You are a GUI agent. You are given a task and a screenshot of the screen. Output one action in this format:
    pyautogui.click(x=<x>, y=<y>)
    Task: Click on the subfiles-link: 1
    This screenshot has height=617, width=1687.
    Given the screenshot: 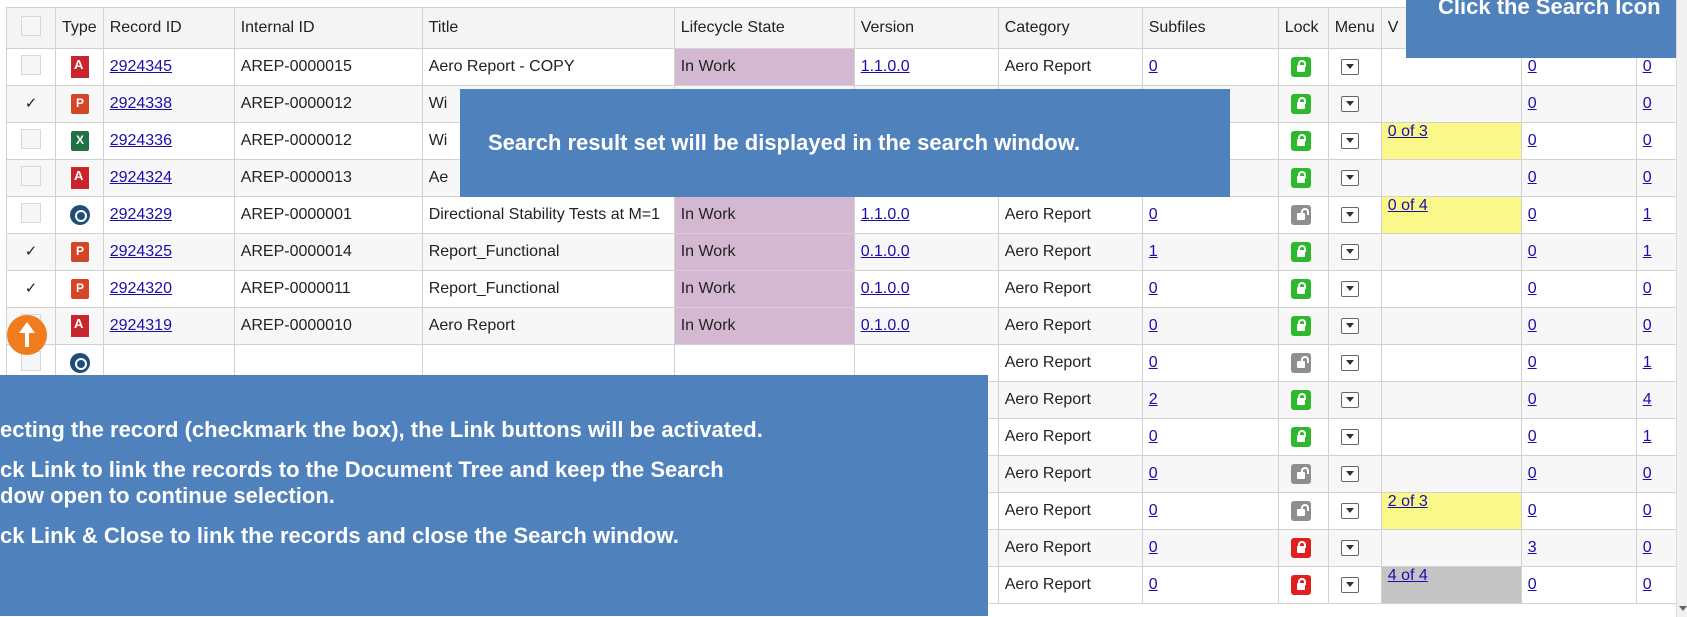 What is the action you would take?
    pyautogui.click(x=1153, y=251)
    